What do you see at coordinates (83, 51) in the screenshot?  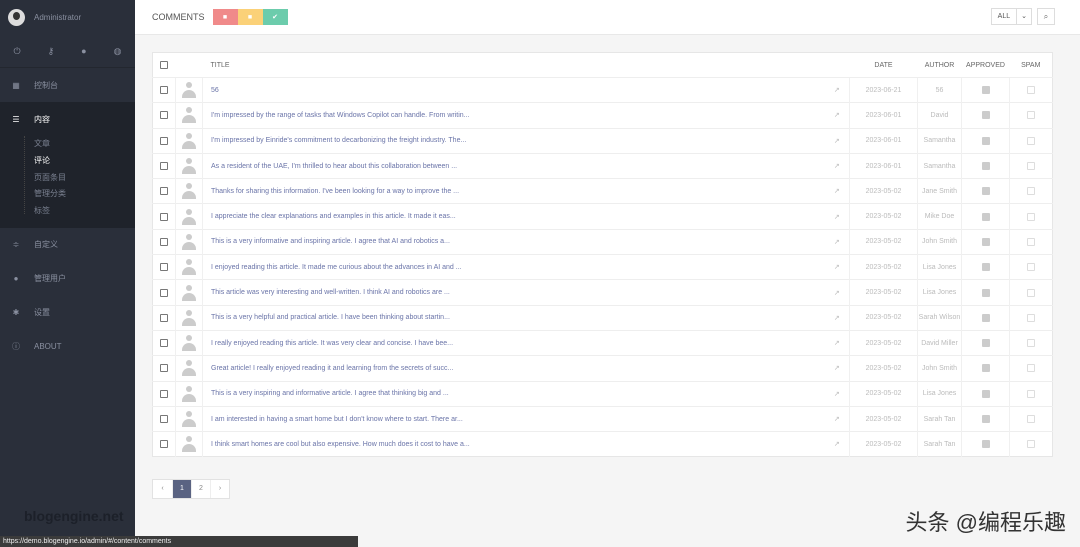 I see `user-icon: ●` at bounding box center [83, 51].